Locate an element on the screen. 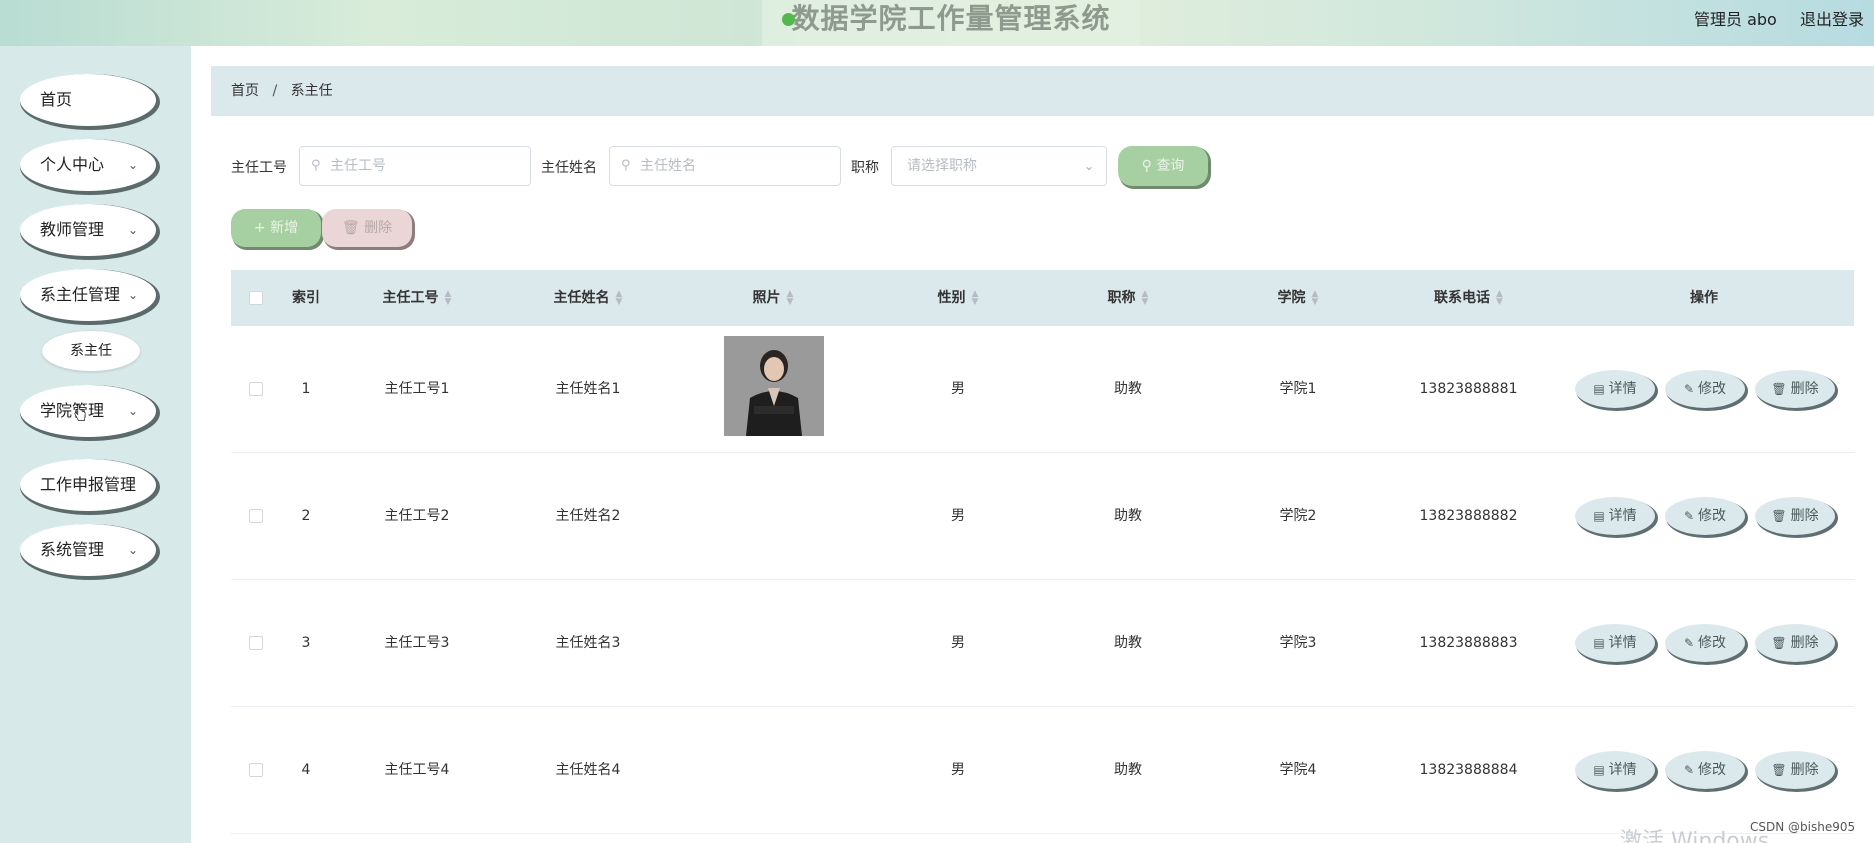 The width and height of the screenshot is (1874, 843). batch-delete-button: 🗑 删除 is located at coordinates (367, 228).